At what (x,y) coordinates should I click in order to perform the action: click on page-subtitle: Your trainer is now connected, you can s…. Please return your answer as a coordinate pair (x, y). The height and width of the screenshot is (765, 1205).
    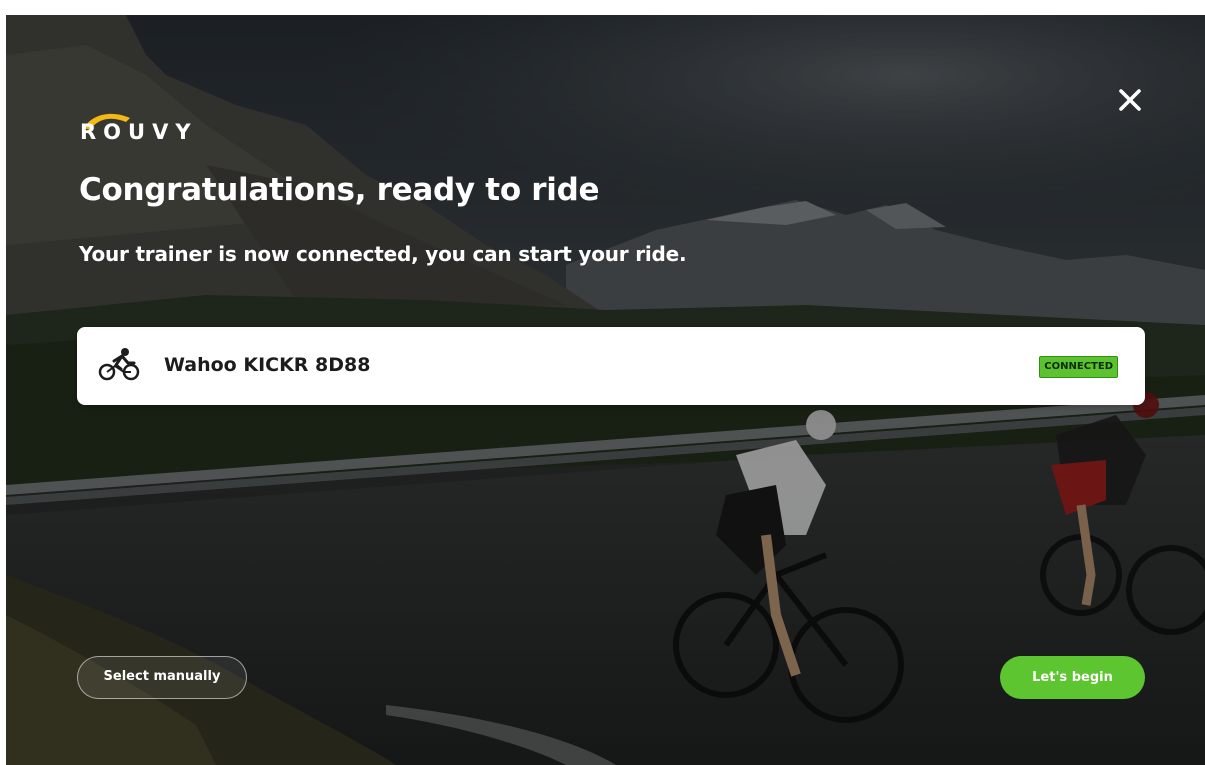
    Looking at the image, I should click on (383, 254).